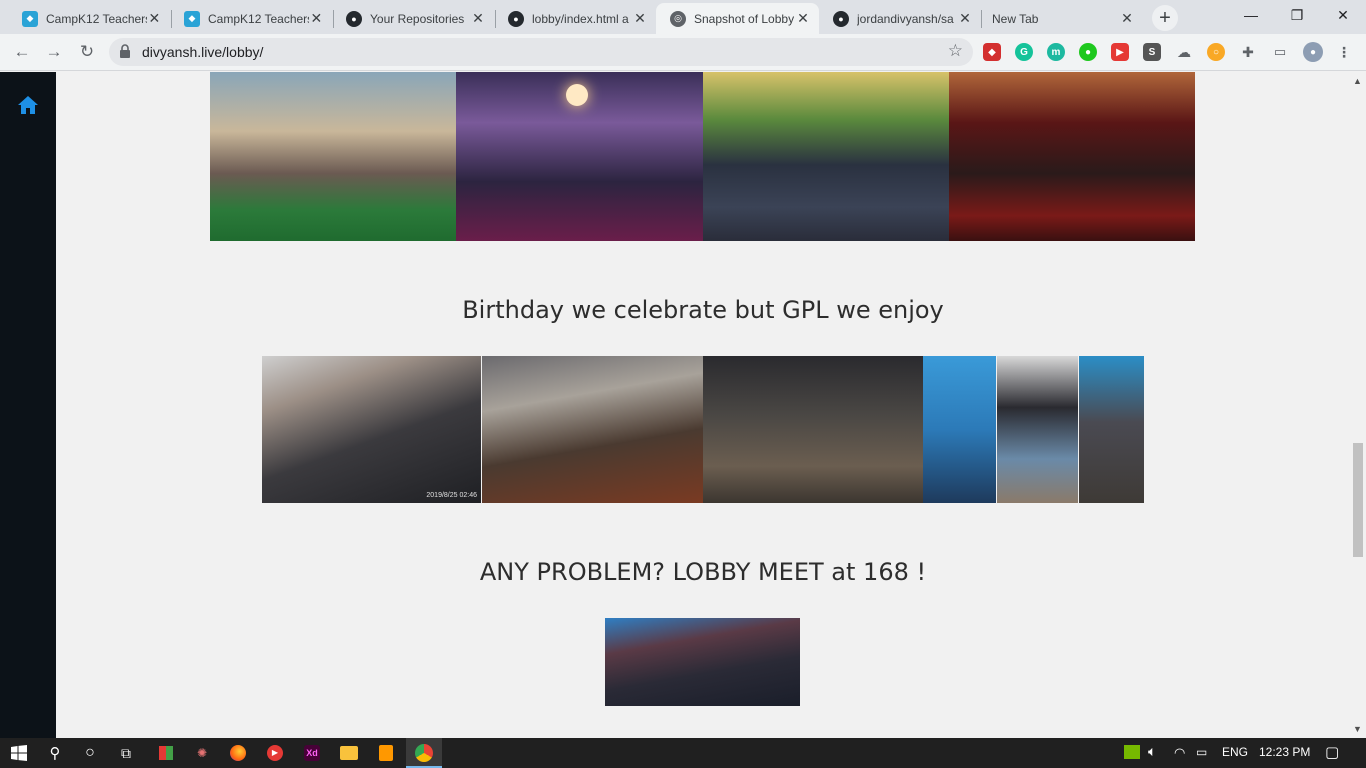  I want to click on cast-icon: ▭, so click(1280, 52).